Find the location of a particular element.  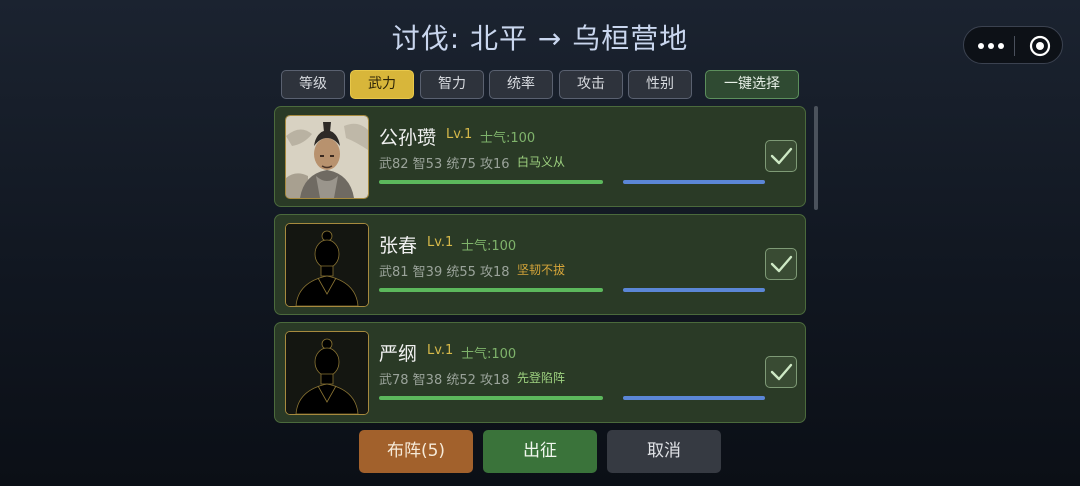

tab-intelligence: 智力 is located at coordinates (452, 84).